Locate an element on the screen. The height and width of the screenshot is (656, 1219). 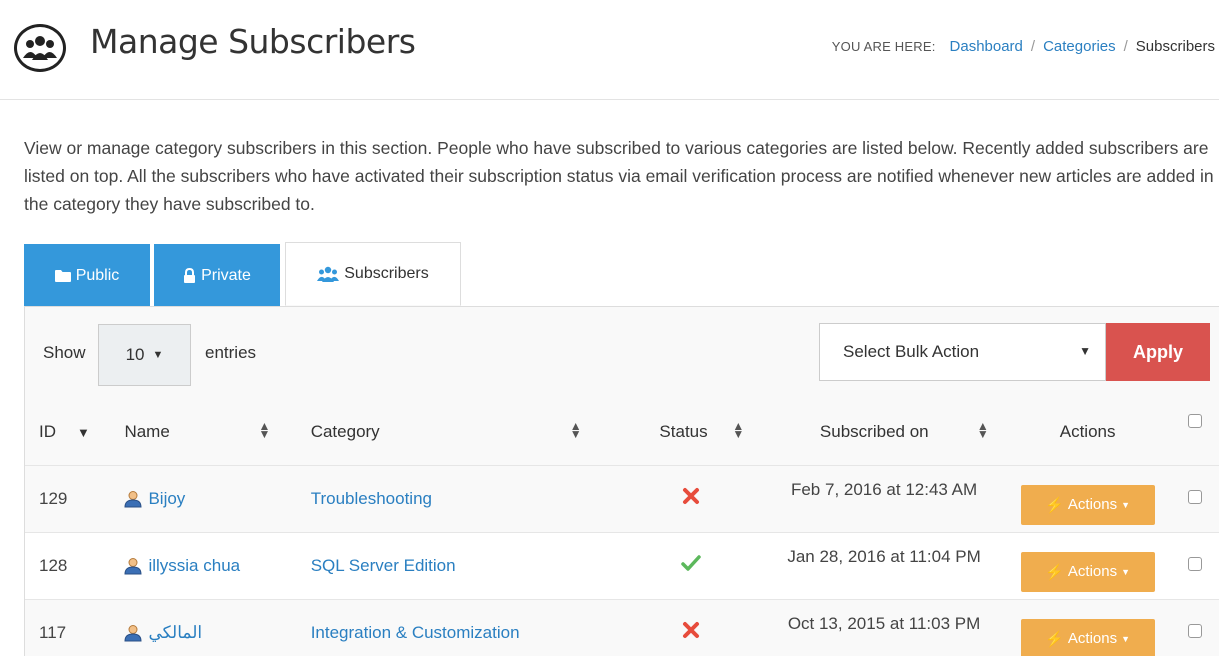
subscriber-name-link: المالكي is located at coordinates (175, 633).